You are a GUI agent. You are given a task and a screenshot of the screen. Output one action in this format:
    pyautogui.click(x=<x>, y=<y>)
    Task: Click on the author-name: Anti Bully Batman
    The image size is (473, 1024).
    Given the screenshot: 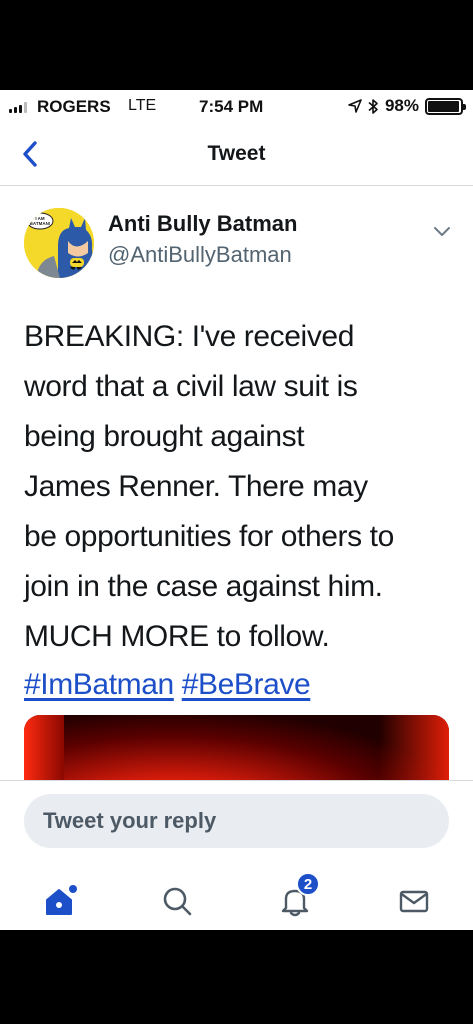 What is the action you would take?
    pyautogui.click(x=202, y=224)
    